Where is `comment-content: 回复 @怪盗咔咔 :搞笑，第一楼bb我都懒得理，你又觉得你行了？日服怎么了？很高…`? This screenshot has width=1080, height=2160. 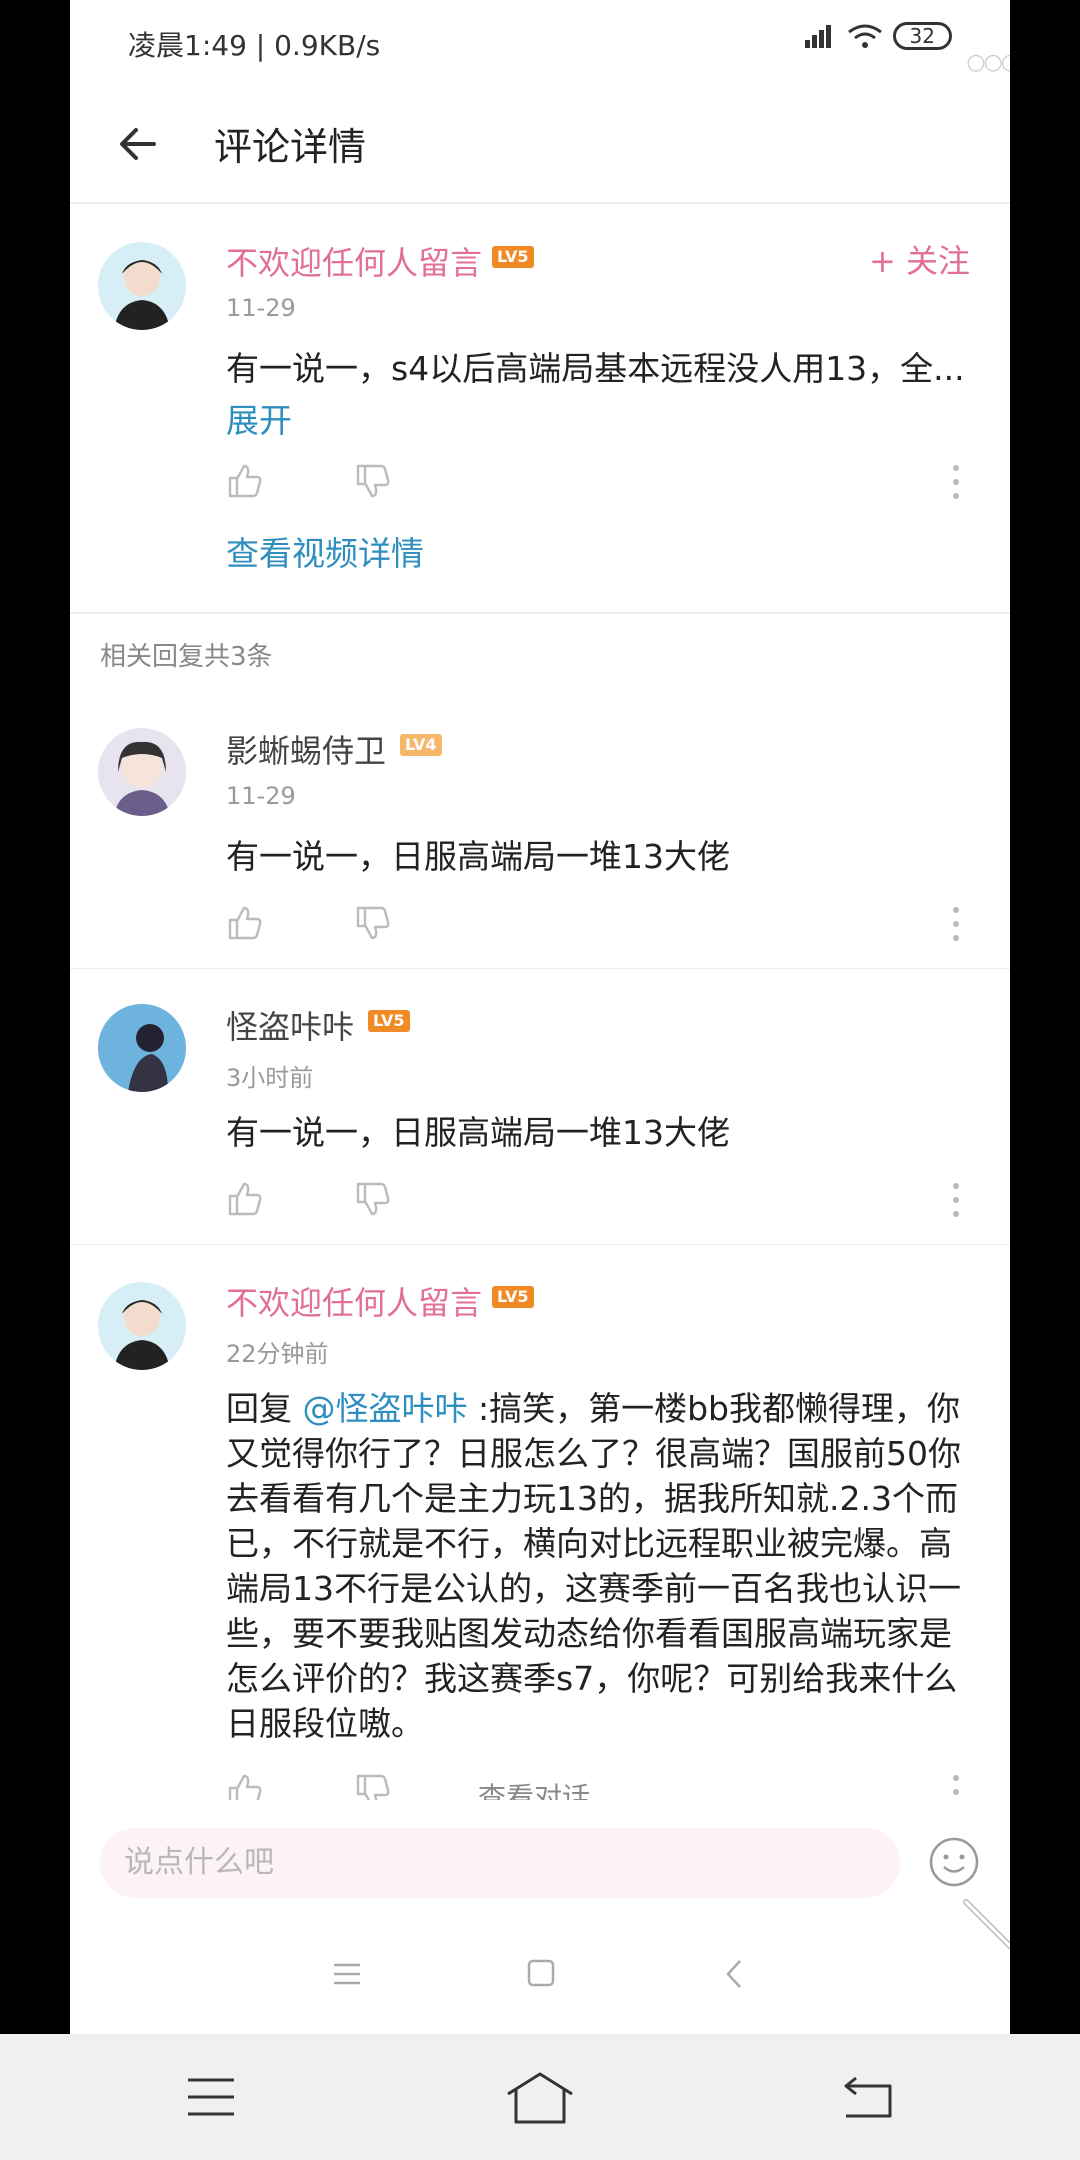 comment-content: 回复 @怪盗咔咔 :搞笑，第一楼bb我都懒得理，你又觉得你行了？日服怎么了？很高… is located at coordinates (601, 1566).